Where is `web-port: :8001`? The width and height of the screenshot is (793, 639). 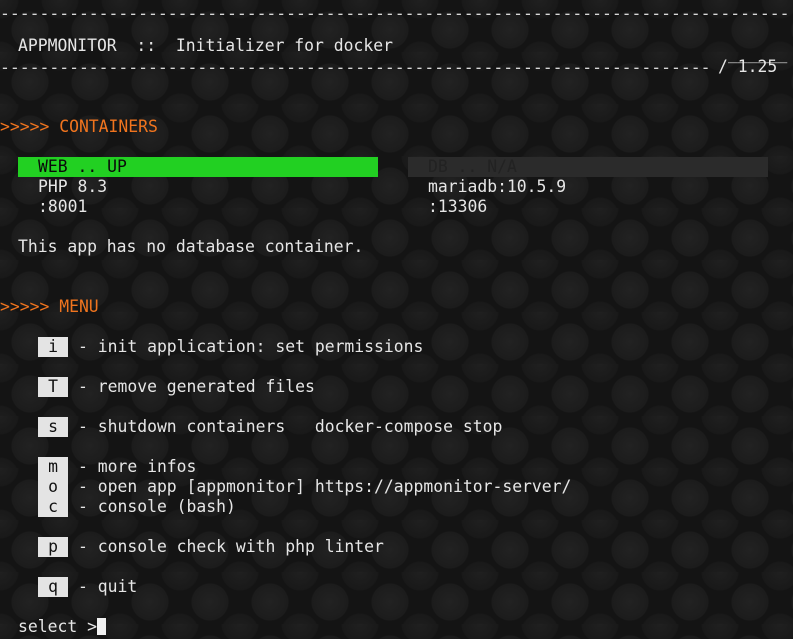 web-port: :8001 is located at coordinates (63, 206).